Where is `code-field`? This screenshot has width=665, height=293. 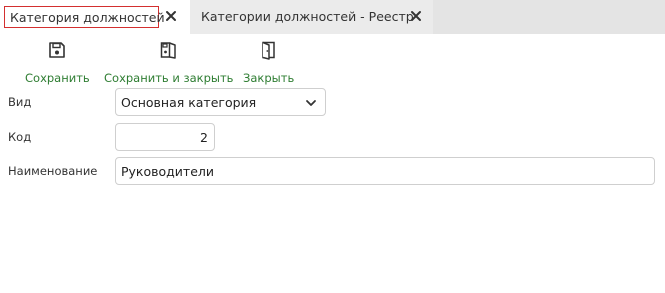
code-field is located at coordinates (165, 137).